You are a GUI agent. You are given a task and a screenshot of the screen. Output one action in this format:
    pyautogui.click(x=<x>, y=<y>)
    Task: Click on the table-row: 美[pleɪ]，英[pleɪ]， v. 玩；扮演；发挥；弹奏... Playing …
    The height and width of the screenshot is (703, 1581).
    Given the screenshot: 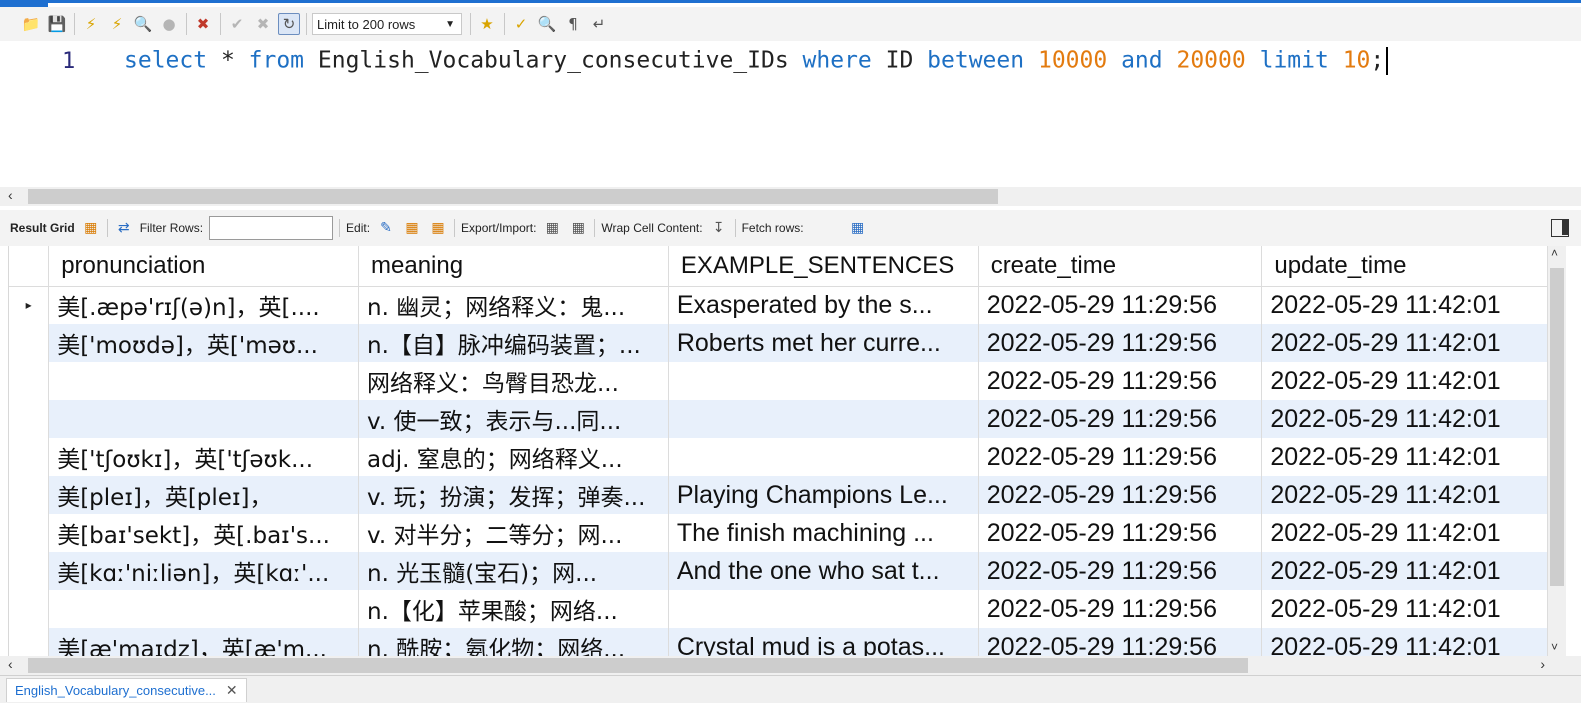 What is the action you would take?
    pyautogui.click(x=778, y=495)
    